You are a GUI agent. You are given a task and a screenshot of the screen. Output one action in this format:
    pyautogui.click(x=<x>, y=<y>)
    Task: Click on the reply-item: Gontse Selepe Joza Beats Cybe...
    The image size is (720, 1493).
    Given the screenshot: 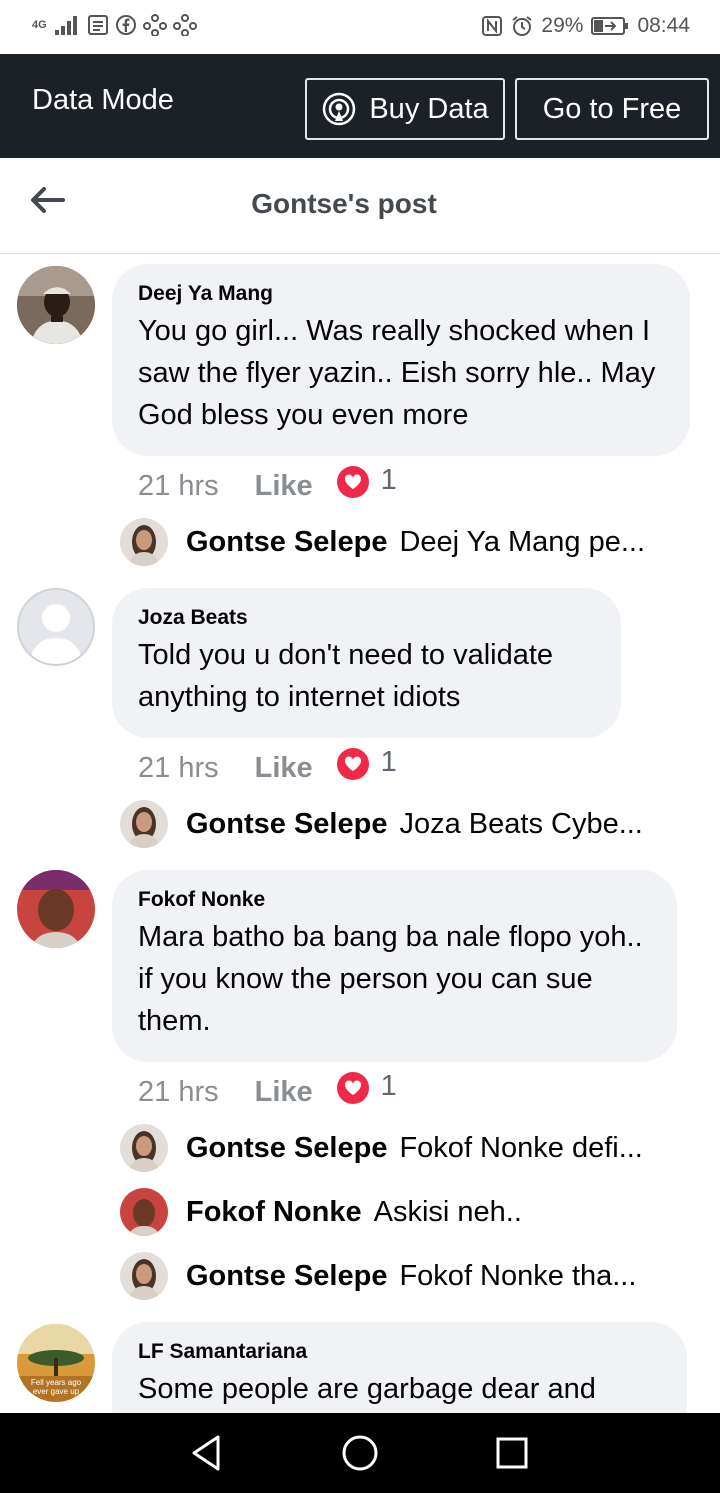 What is the action you would take?
    pyautogui.click(x=405, y=824)
    